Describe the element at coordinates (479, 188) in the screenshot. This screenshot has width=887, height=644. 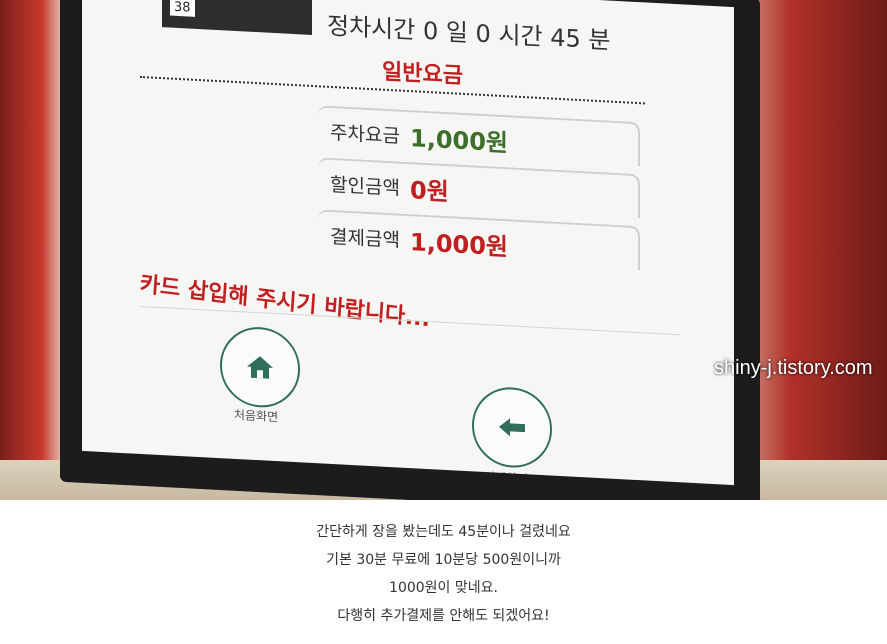
I see `fee-row-discount: 할인금액 0원` at that location.